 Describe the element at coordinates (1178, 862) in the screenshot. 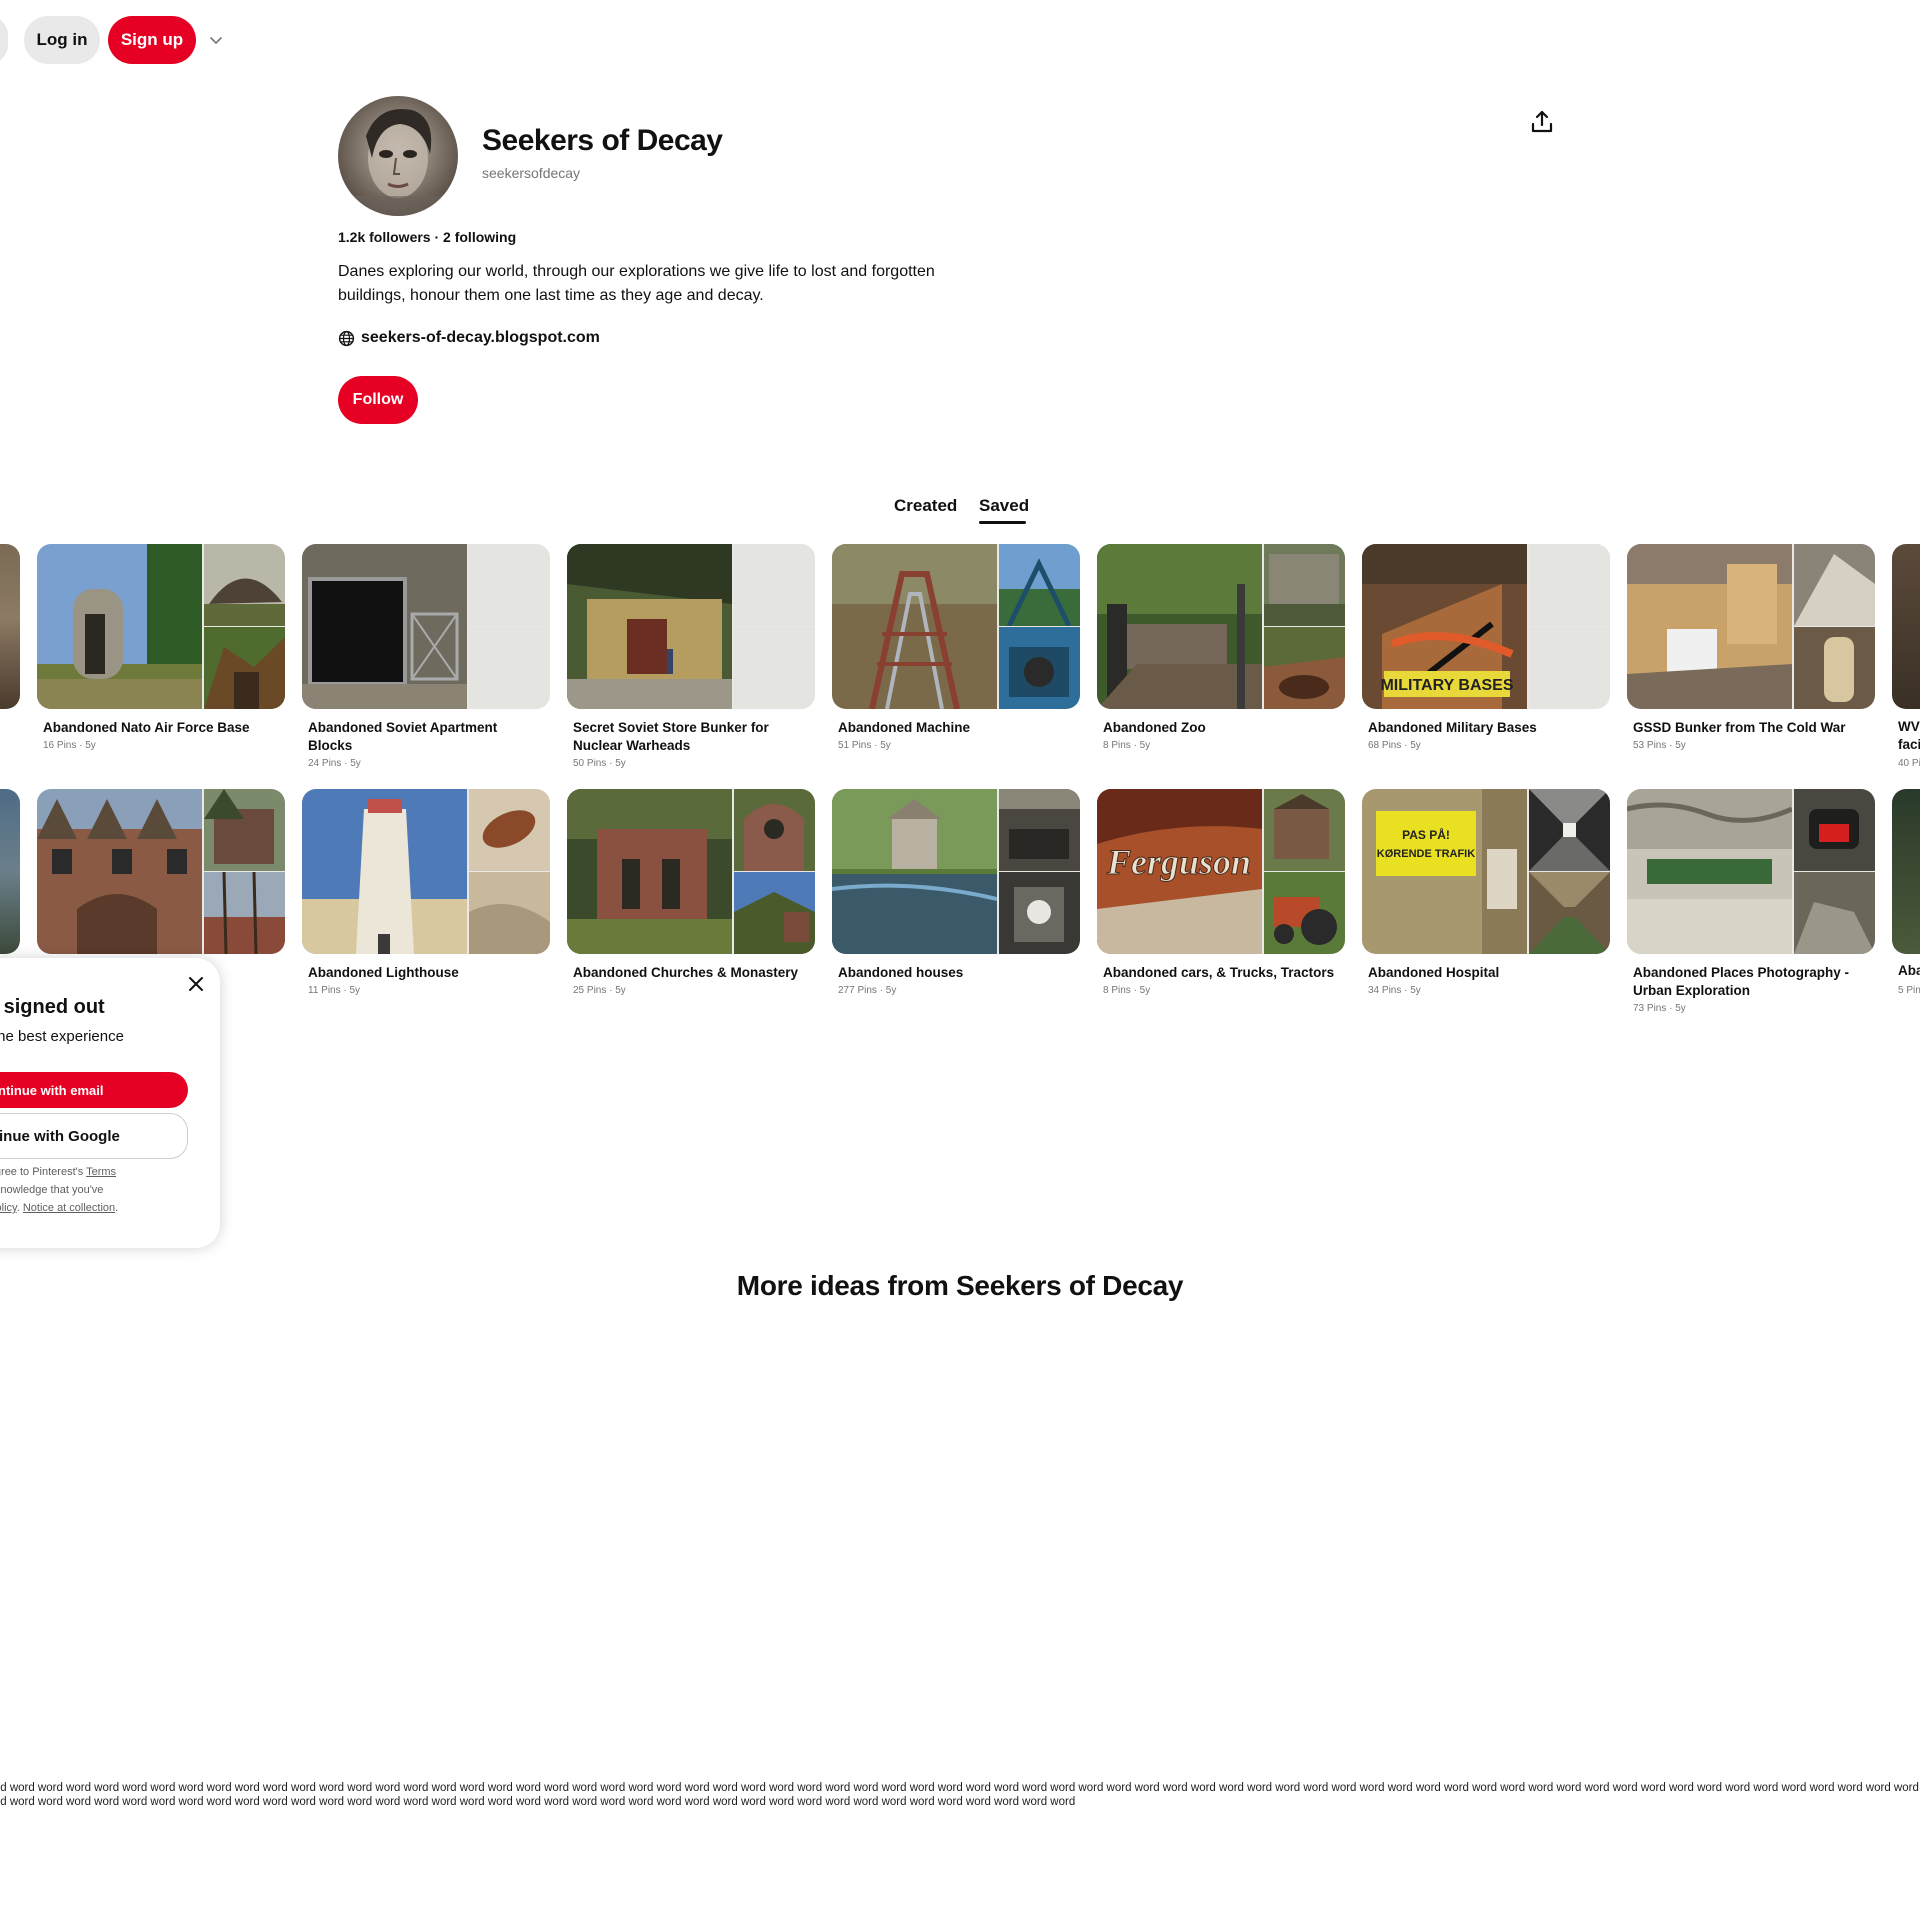

I see `ferguson-logo-text: Ferguson` at that location.